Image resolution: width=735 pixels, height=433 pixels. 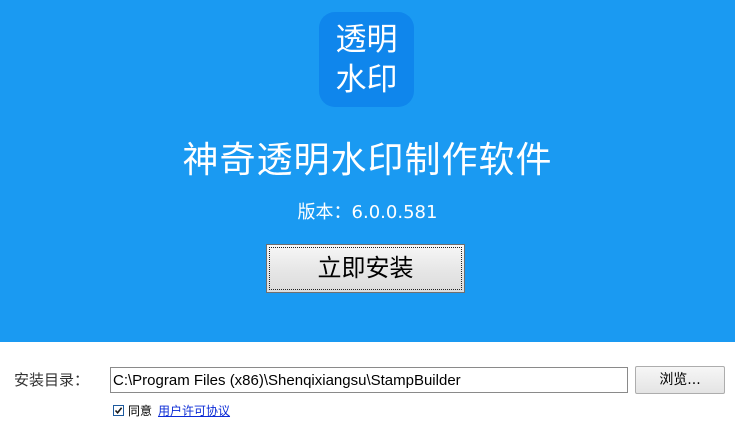 I want to click on check-icon, so click(x=118, y=411).